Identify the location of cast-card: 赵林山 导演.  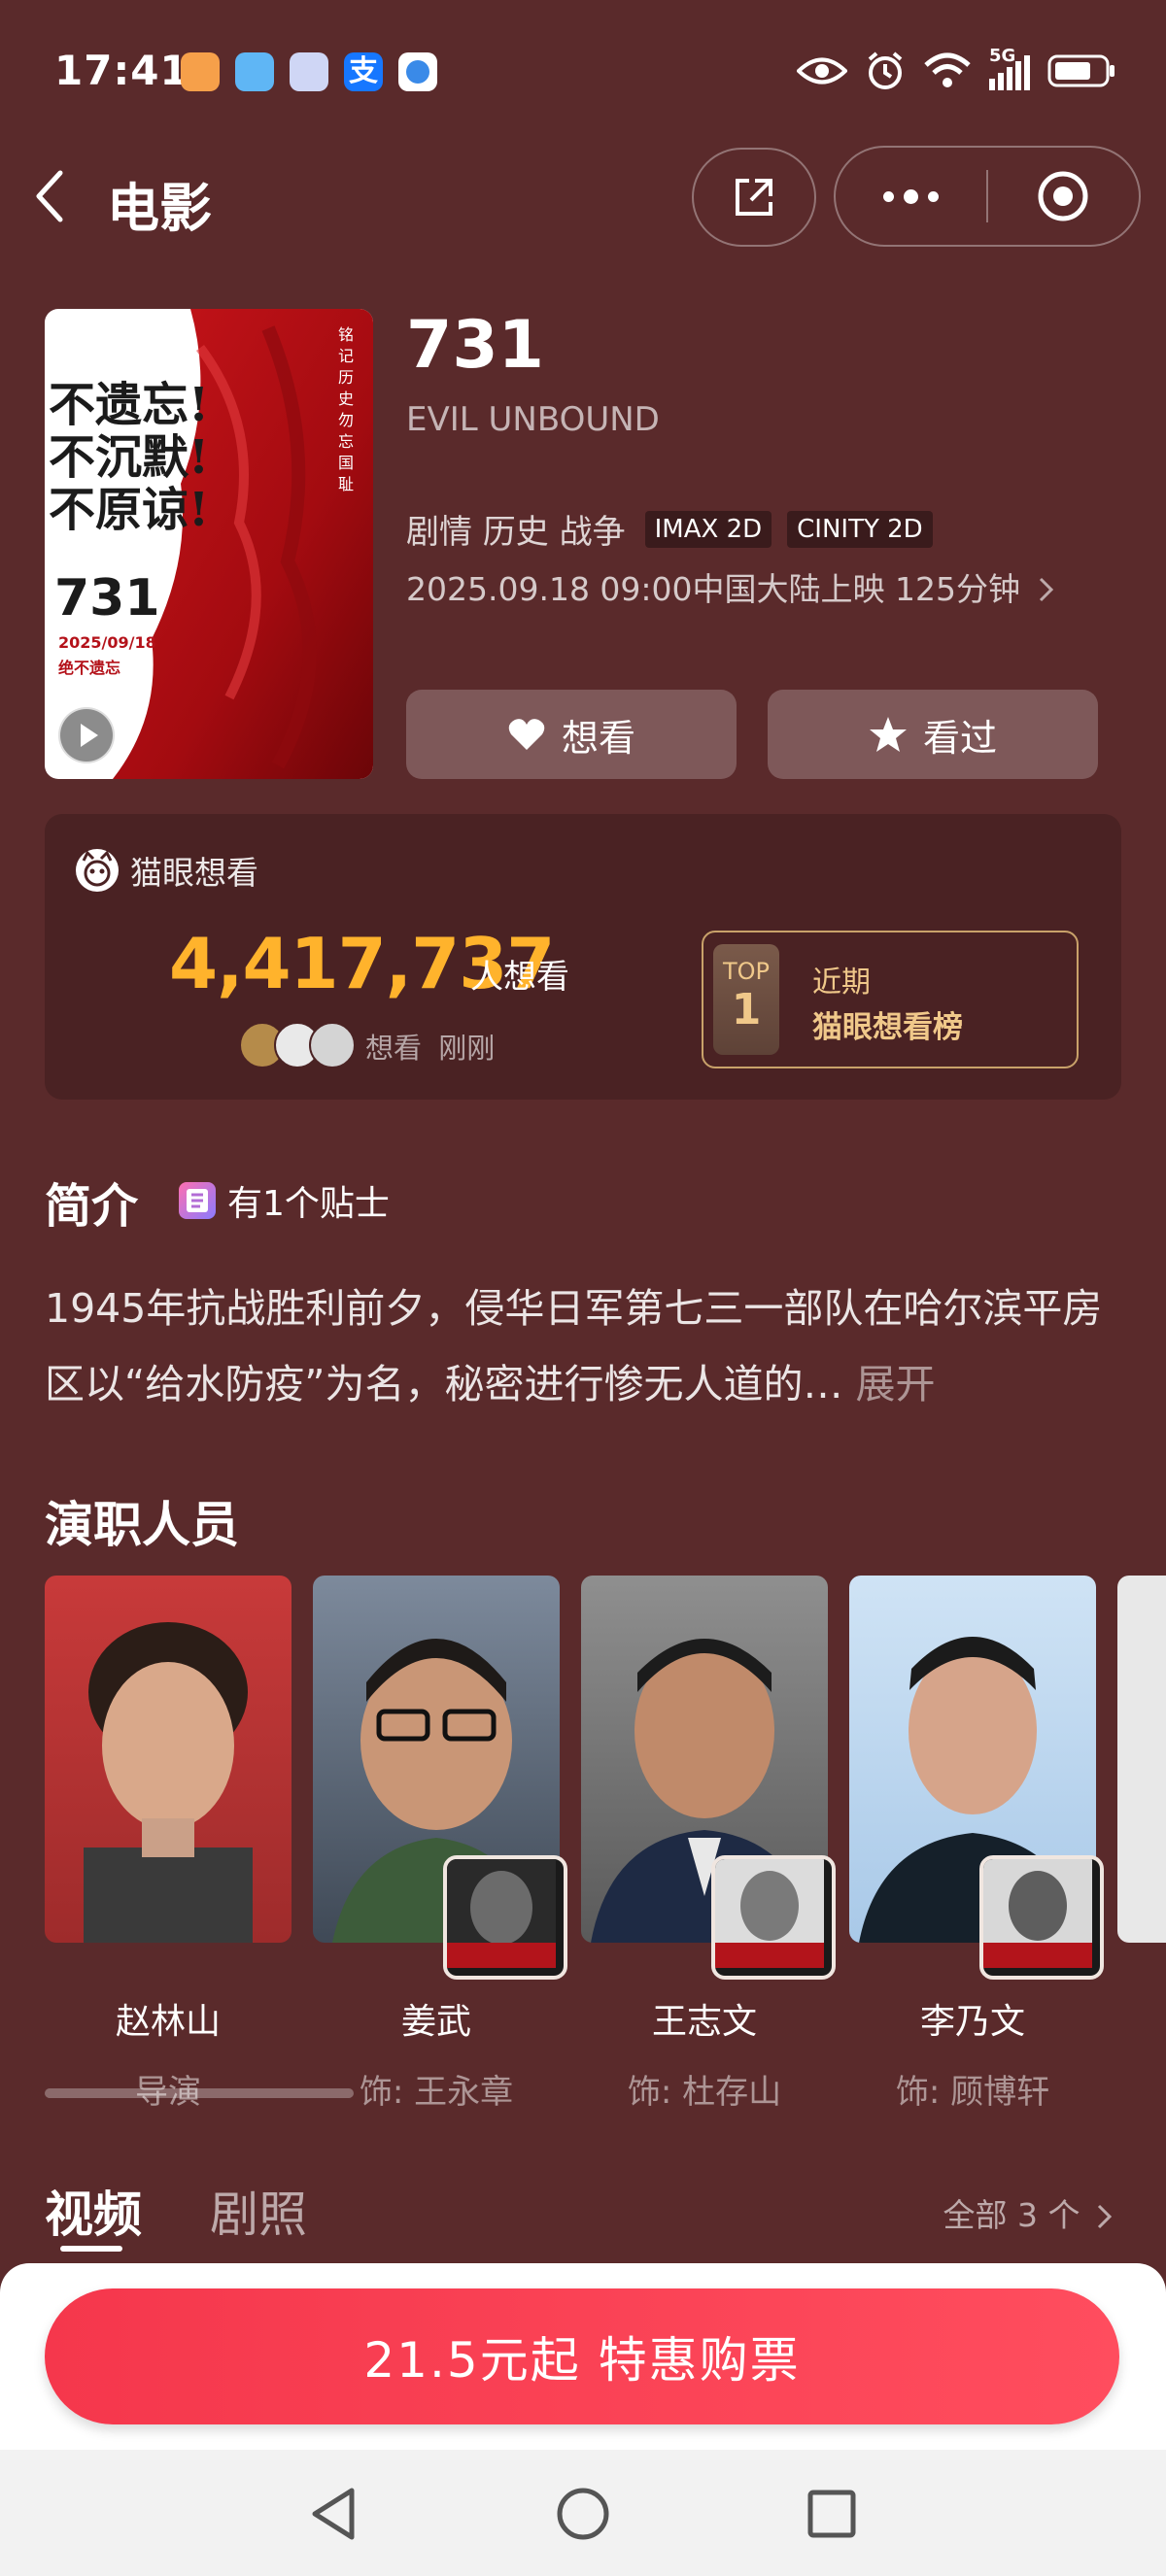
(168, 1844).